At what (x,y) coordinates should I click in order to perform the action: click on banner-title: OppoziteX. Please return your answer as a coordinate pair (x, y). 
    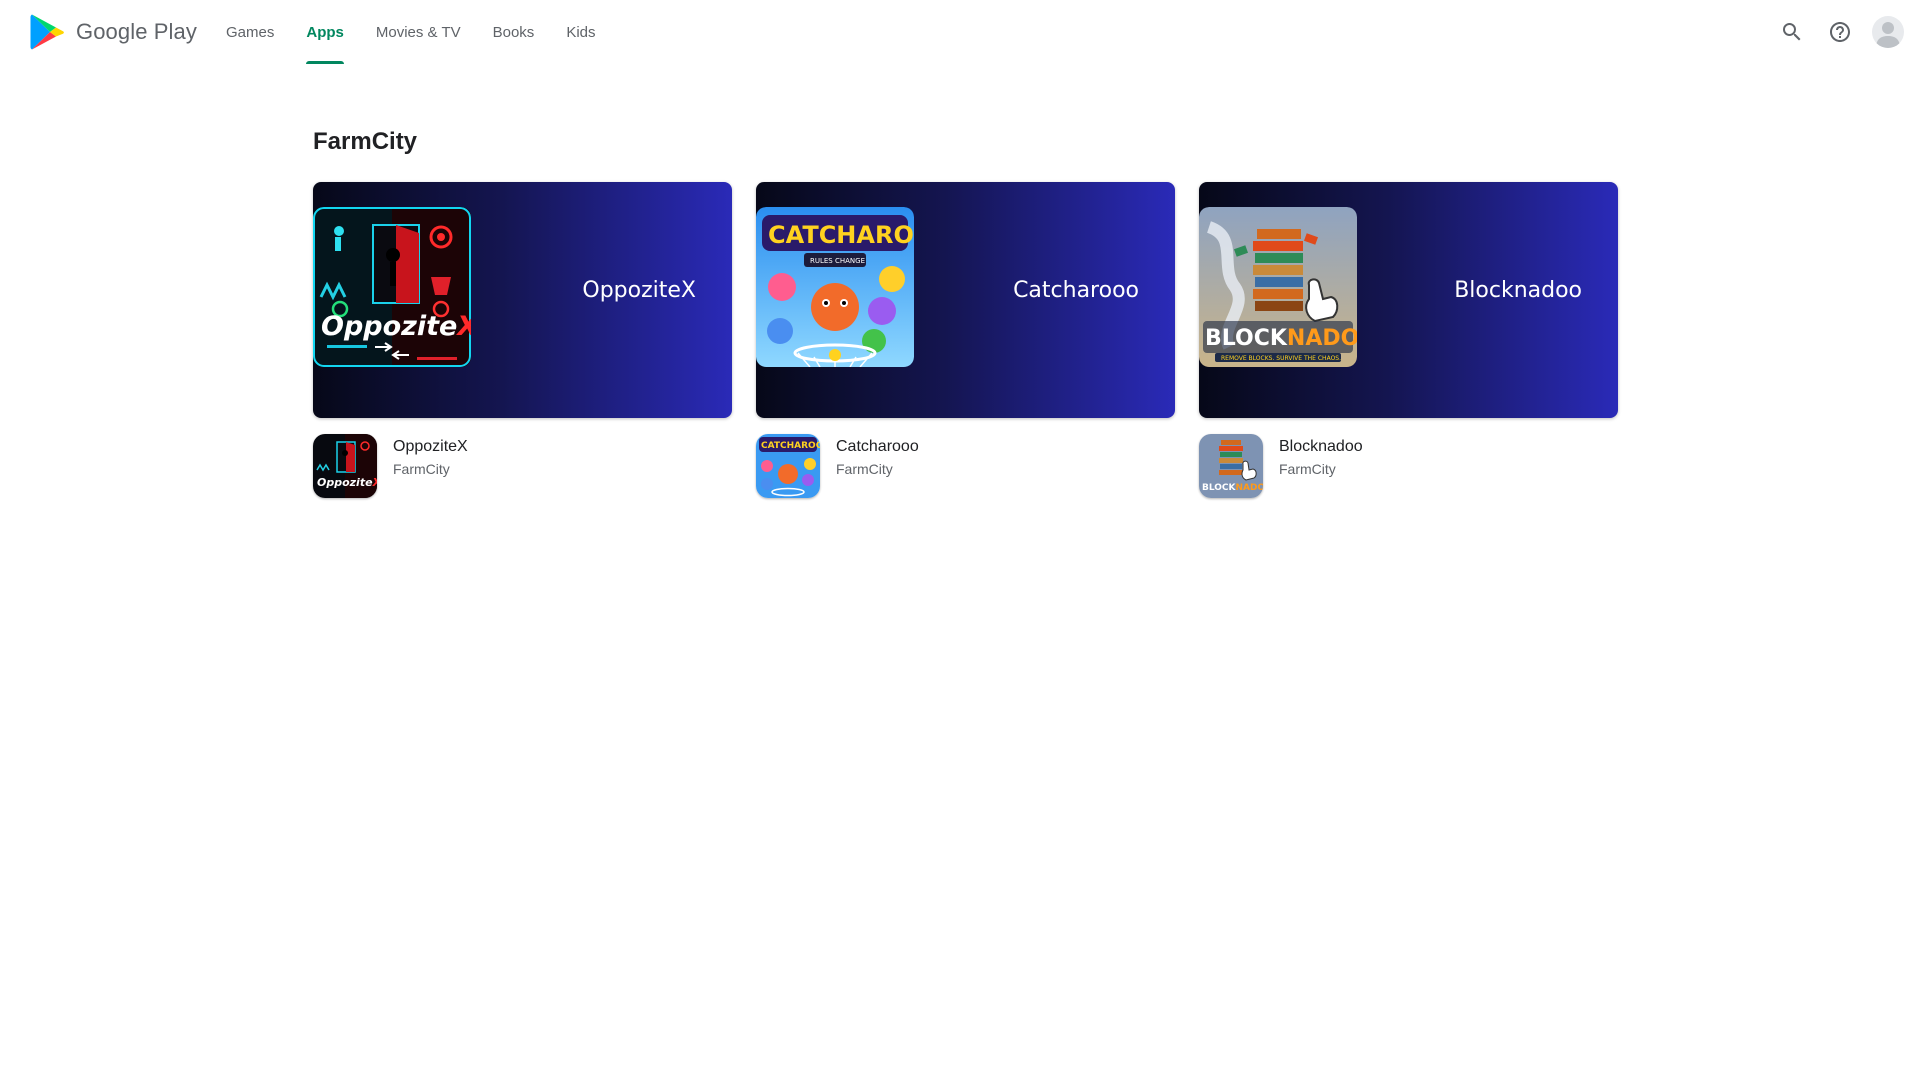
    Looking at the image, I should click on (639, 290).